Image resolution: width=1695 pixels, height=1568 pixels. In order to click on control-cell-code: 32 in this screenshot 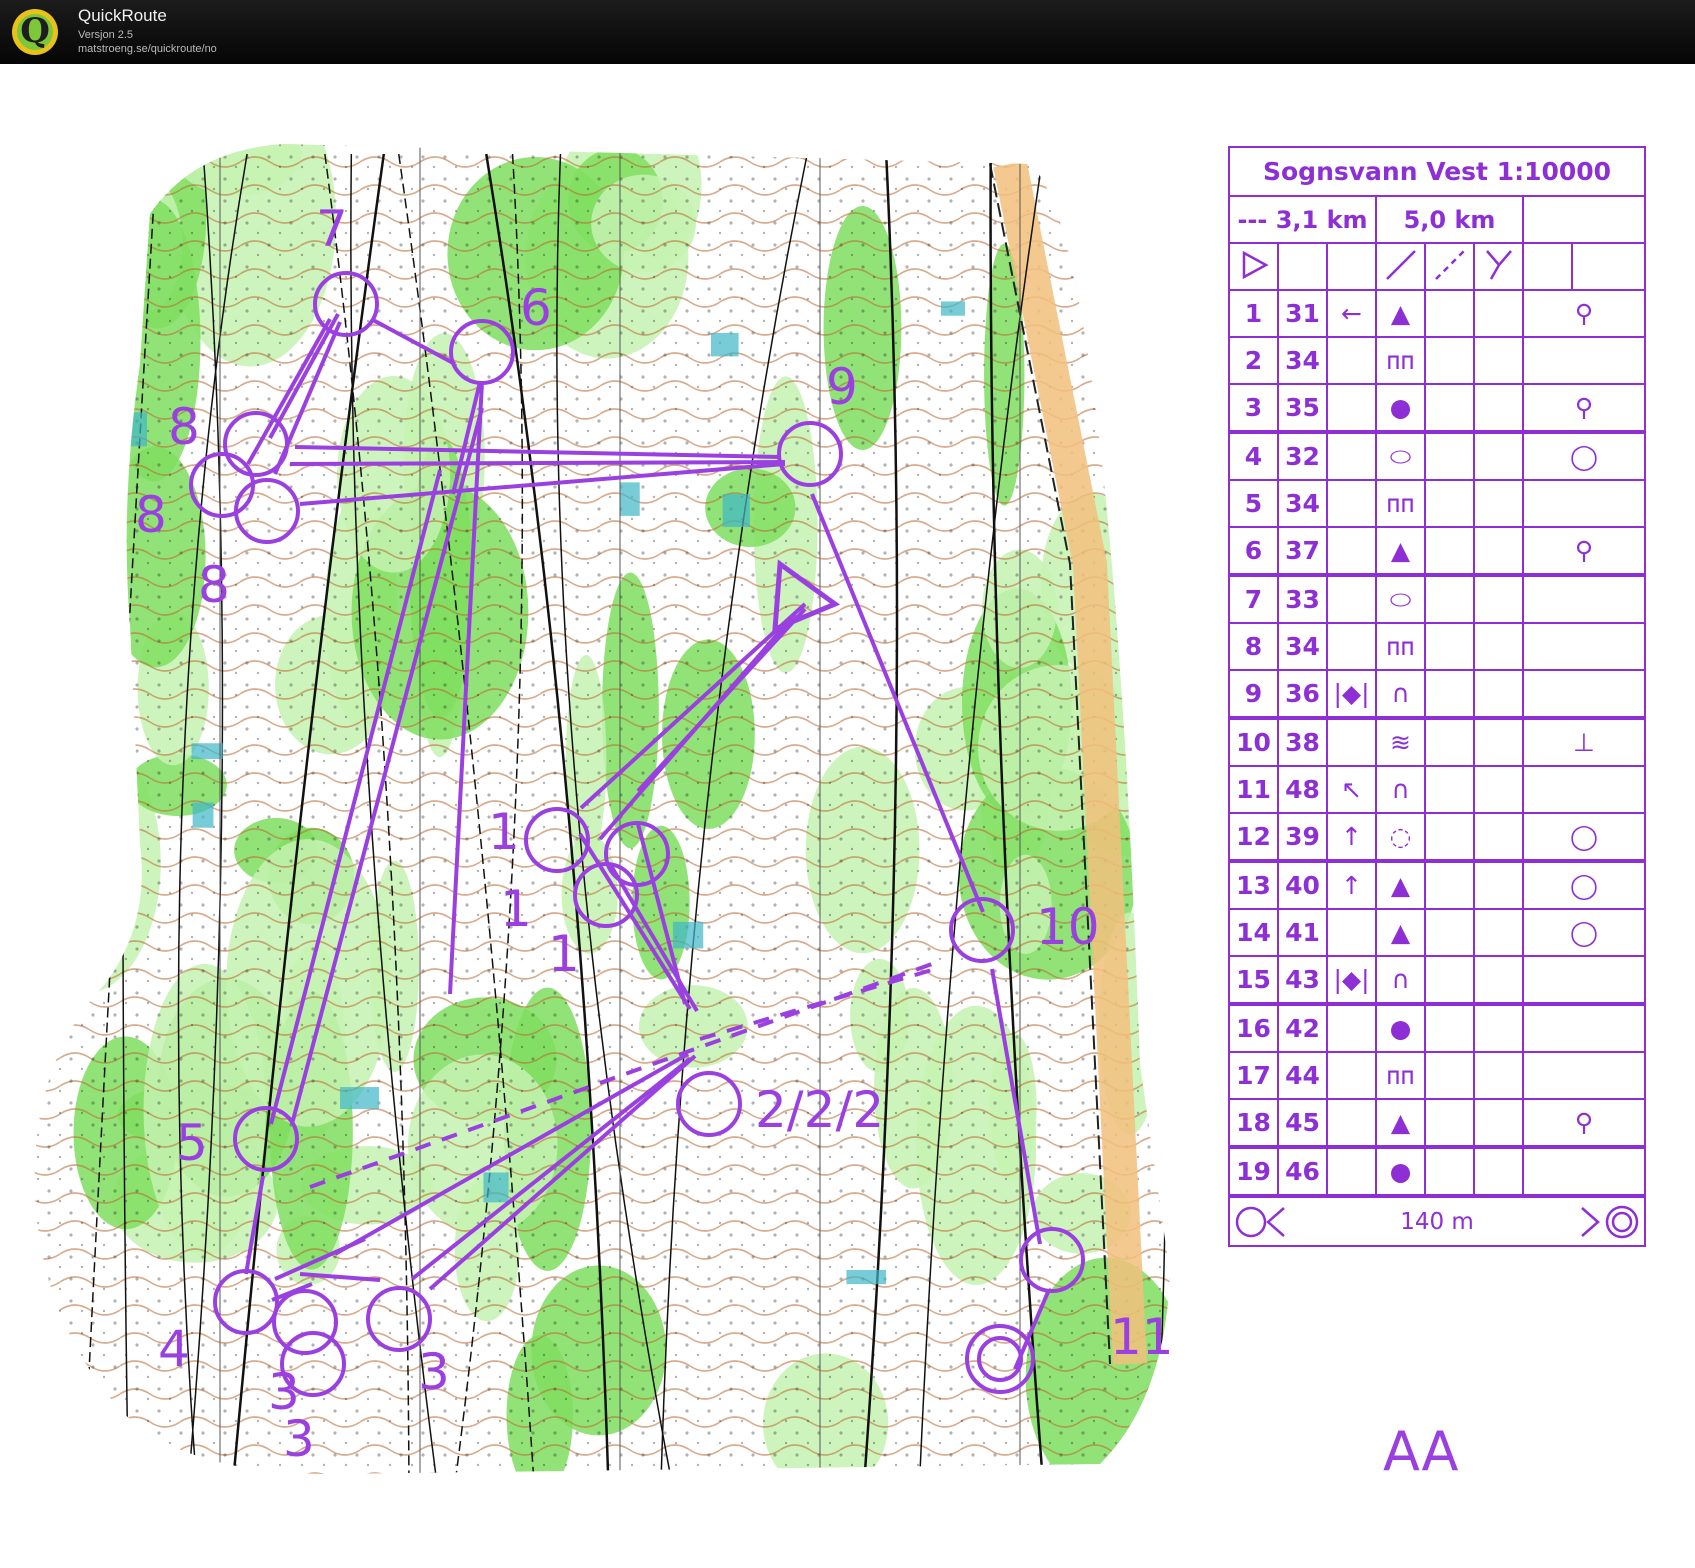, I will do `click(1302, 455)`.